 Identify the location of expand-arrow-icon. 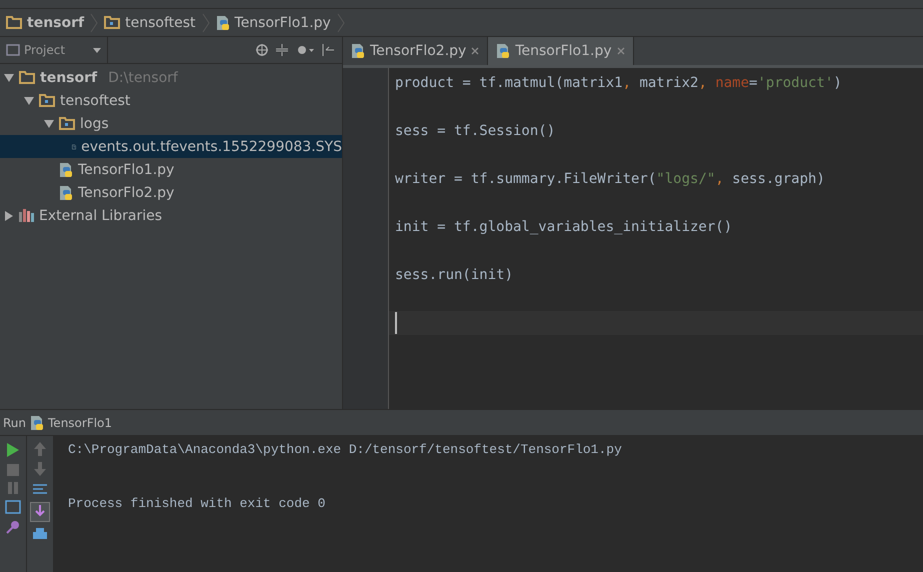
(9, 215).